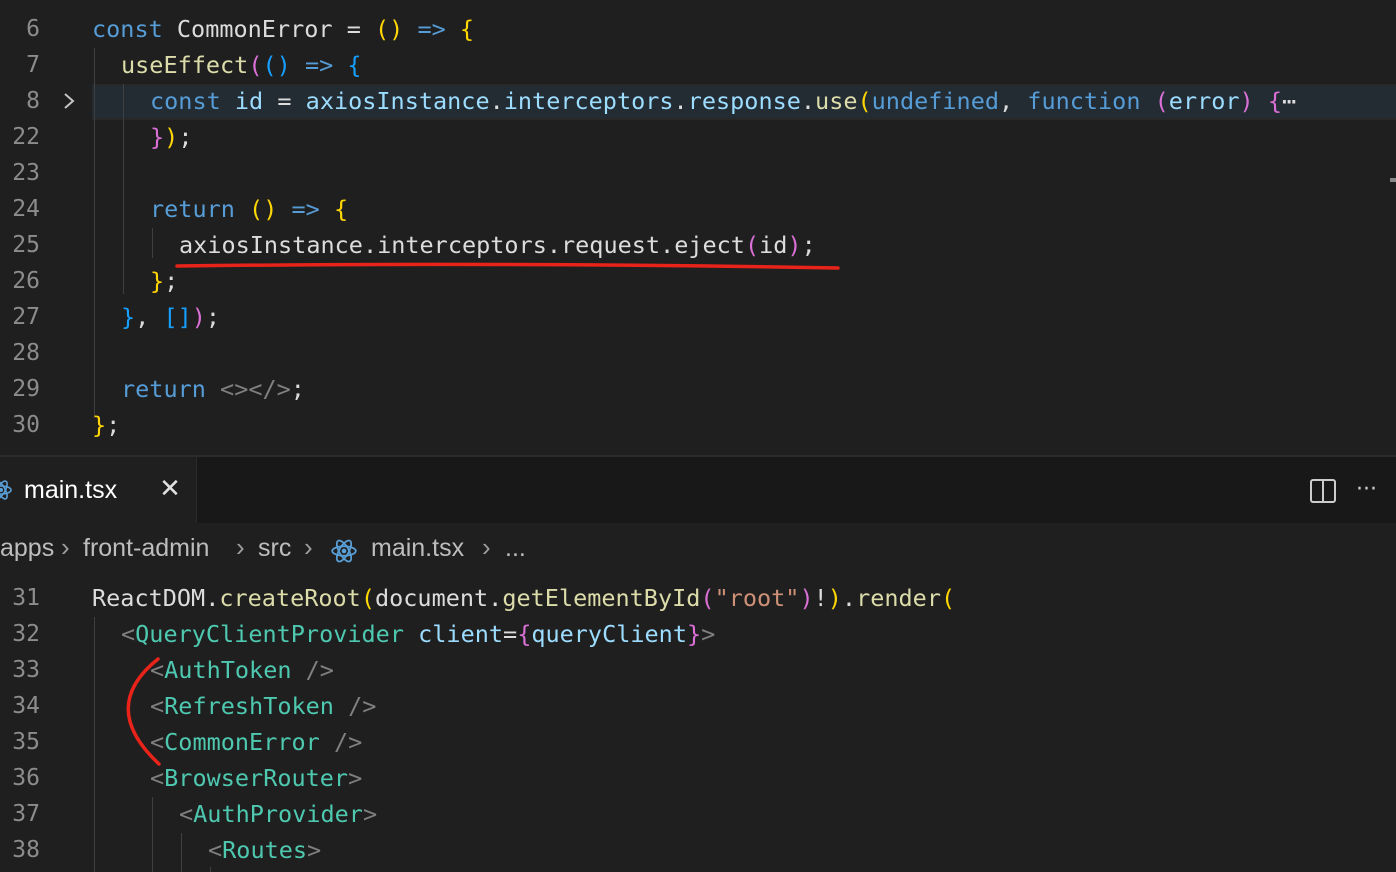  Describe the element at coordinates (170, 489) in the screenshot. I see `close-icon: ✕` at that location.